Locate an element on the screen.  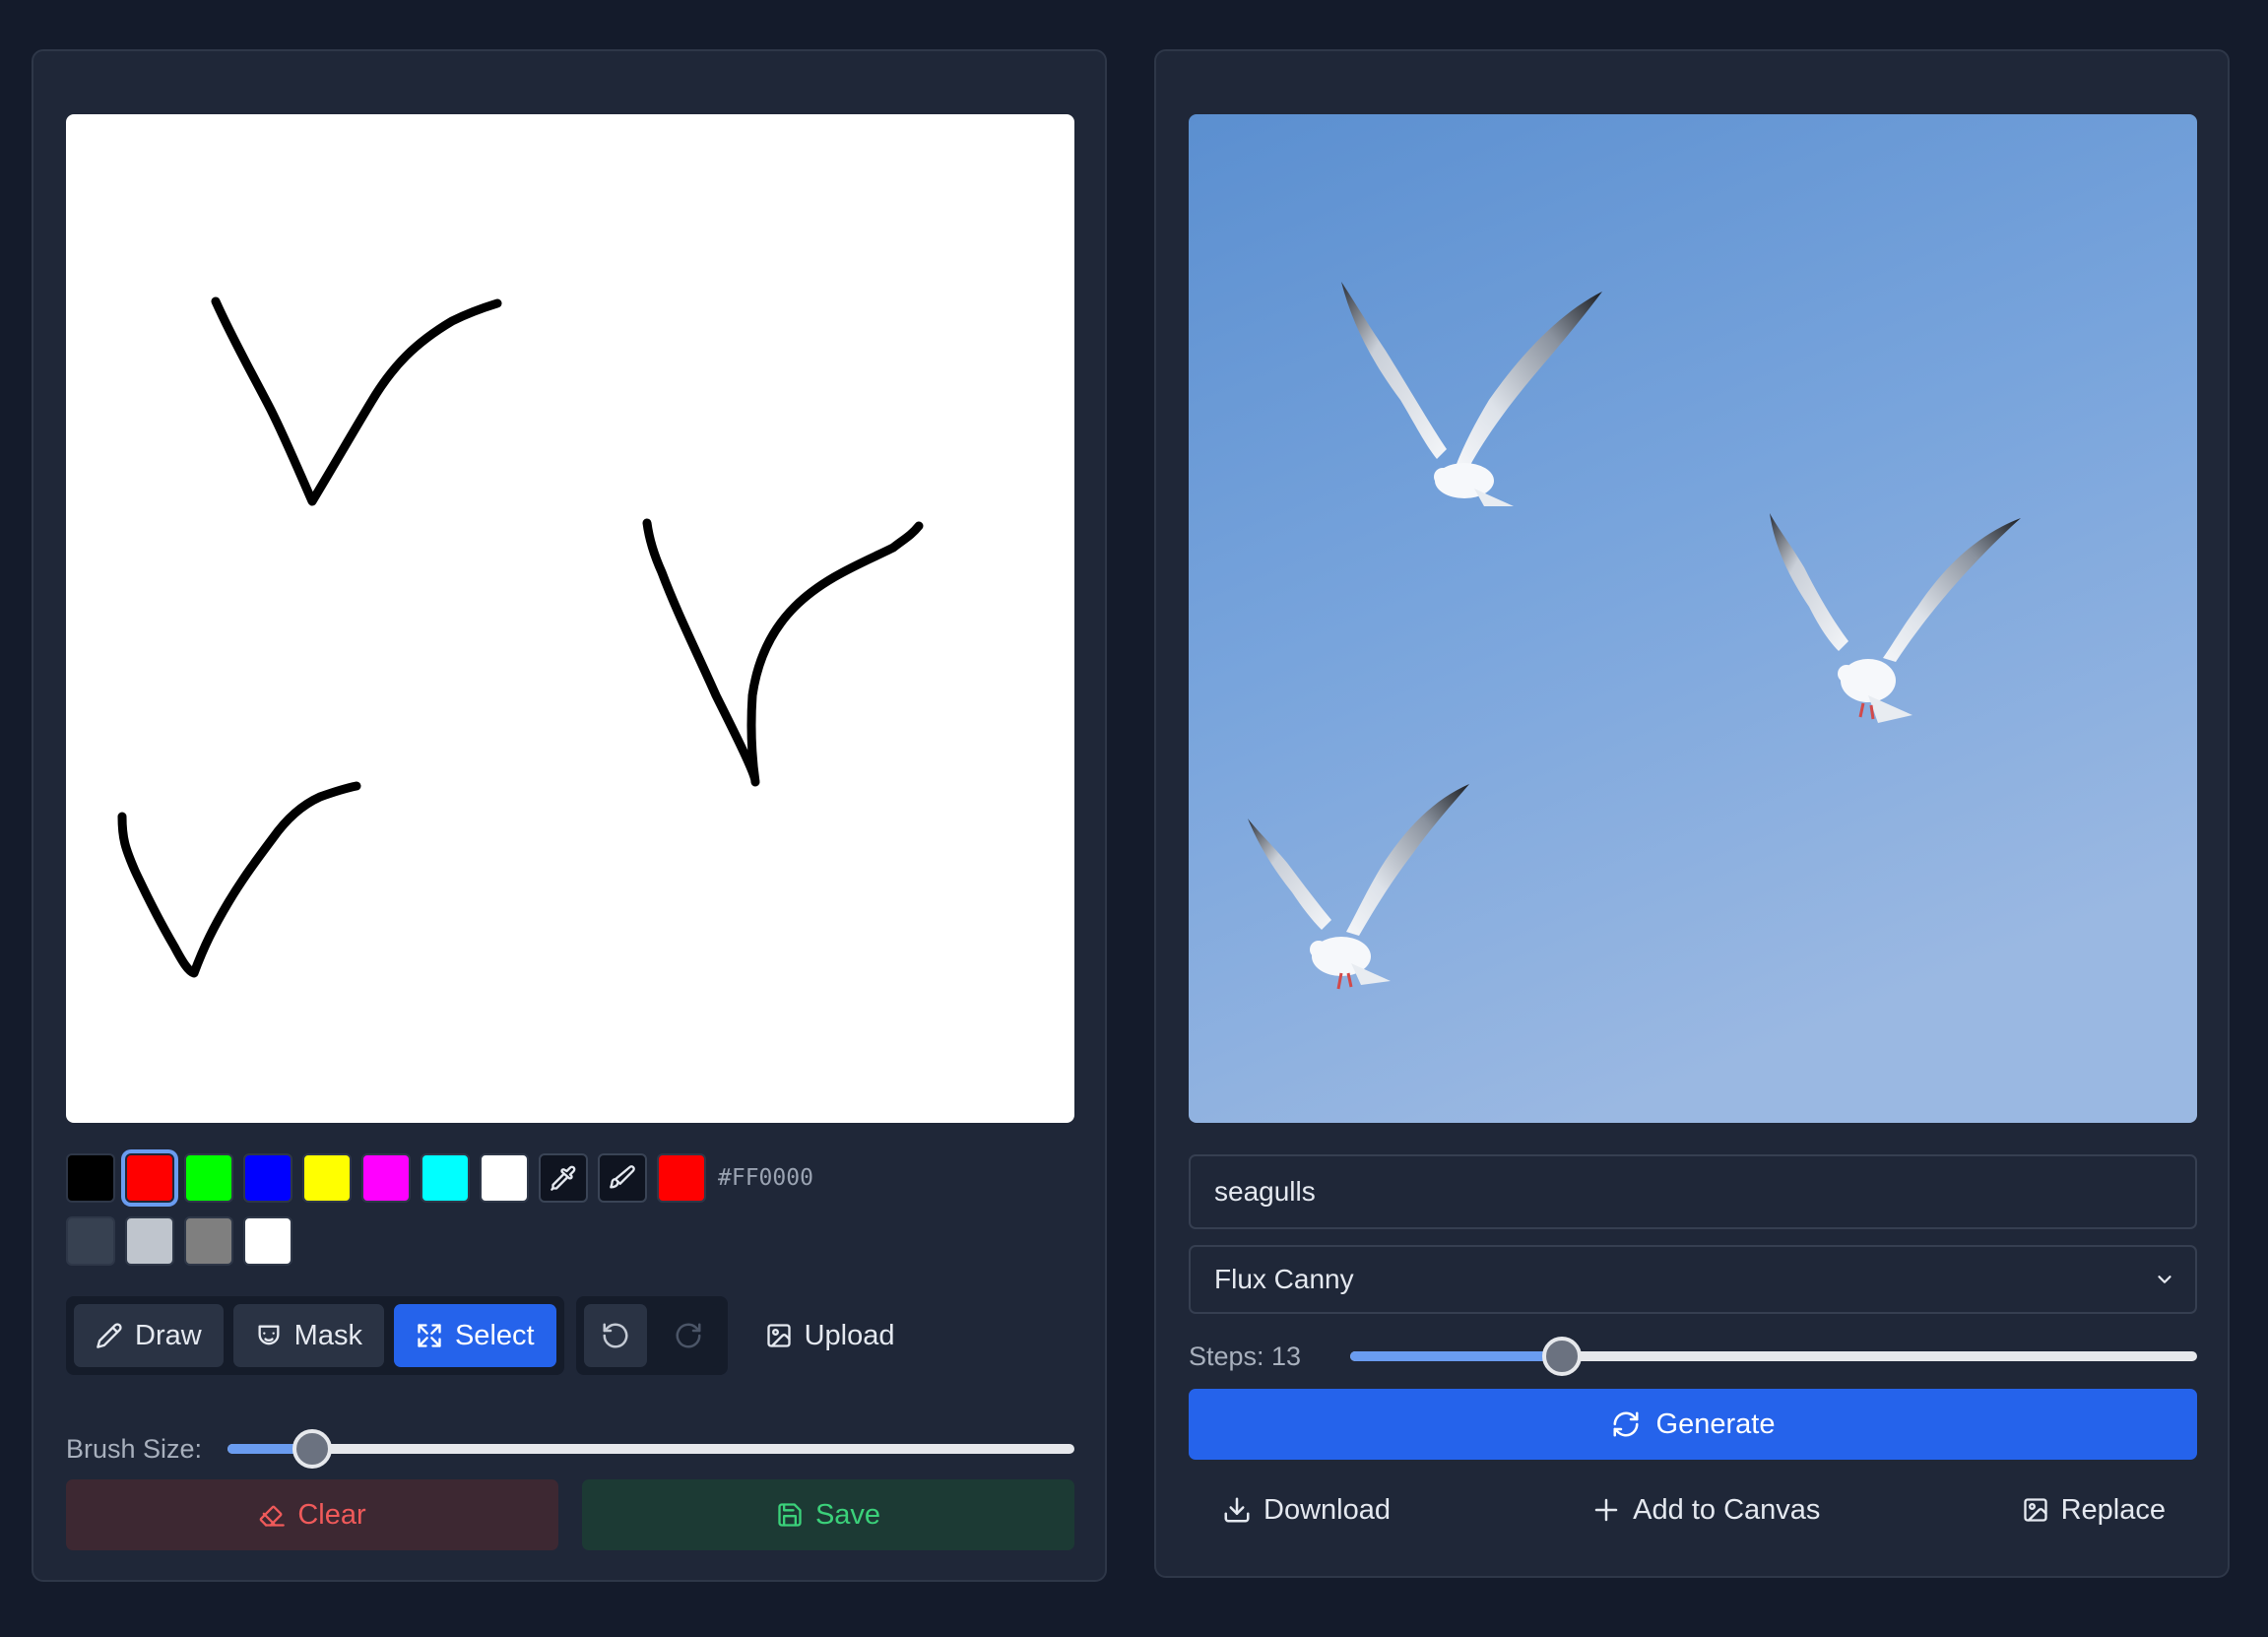
chevron-down-icon is located at coordinates (2164, 1279).